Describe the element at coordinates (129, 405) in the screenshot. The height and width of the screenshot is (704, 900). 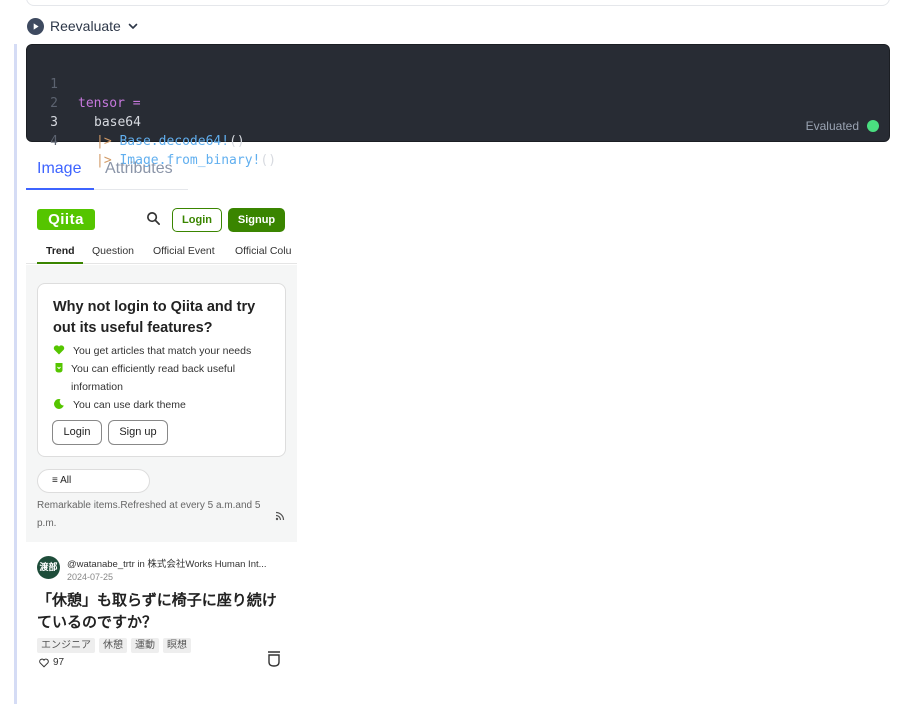
I see `feature-text: You can use dark theme` at that location.